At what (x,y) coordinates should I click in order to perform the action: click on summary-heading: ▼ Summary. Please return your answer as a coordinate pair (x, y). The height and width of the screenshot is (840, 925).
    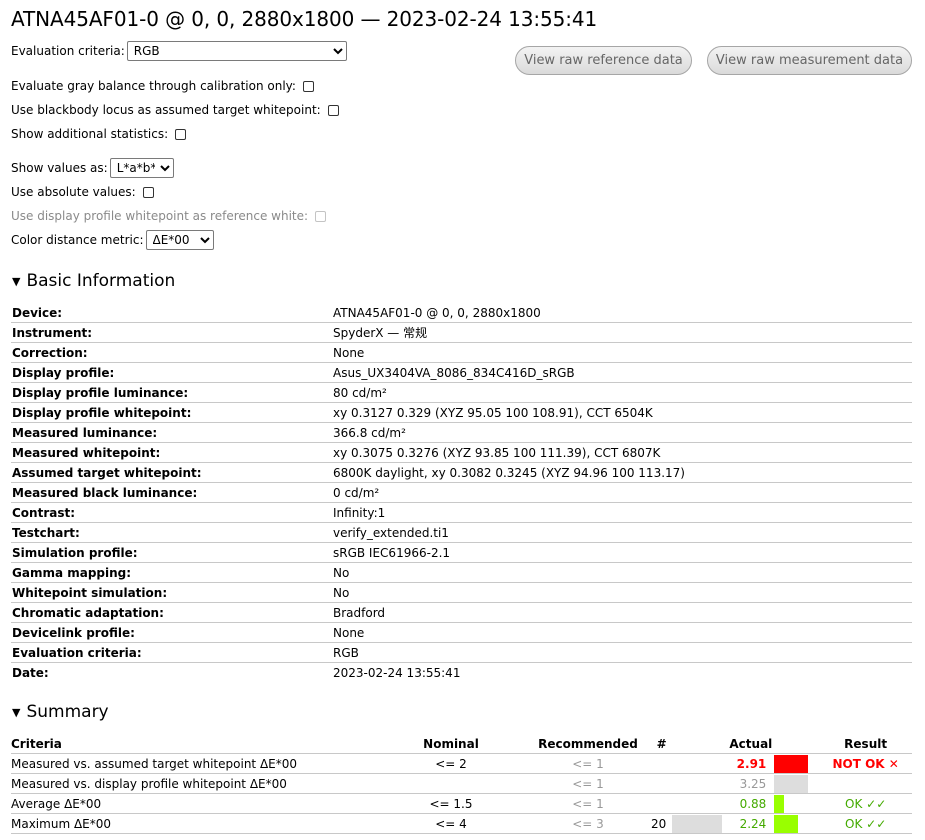
    Looking at the image, I should click on (60, 712).